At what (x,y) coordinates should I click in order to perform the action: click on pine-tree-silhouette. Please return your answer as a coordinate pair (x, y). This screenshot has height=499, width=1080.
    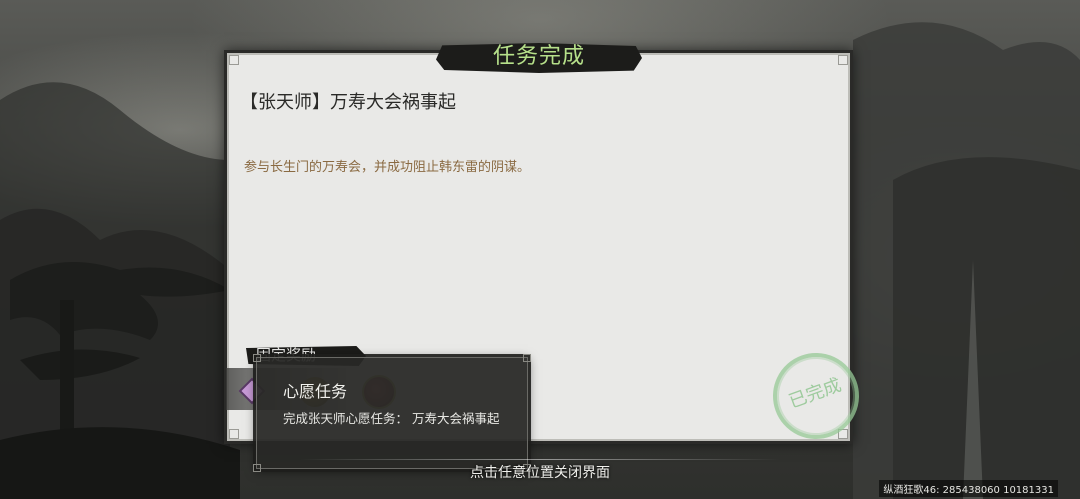
    Looking at the image, I should click on (120, 380).